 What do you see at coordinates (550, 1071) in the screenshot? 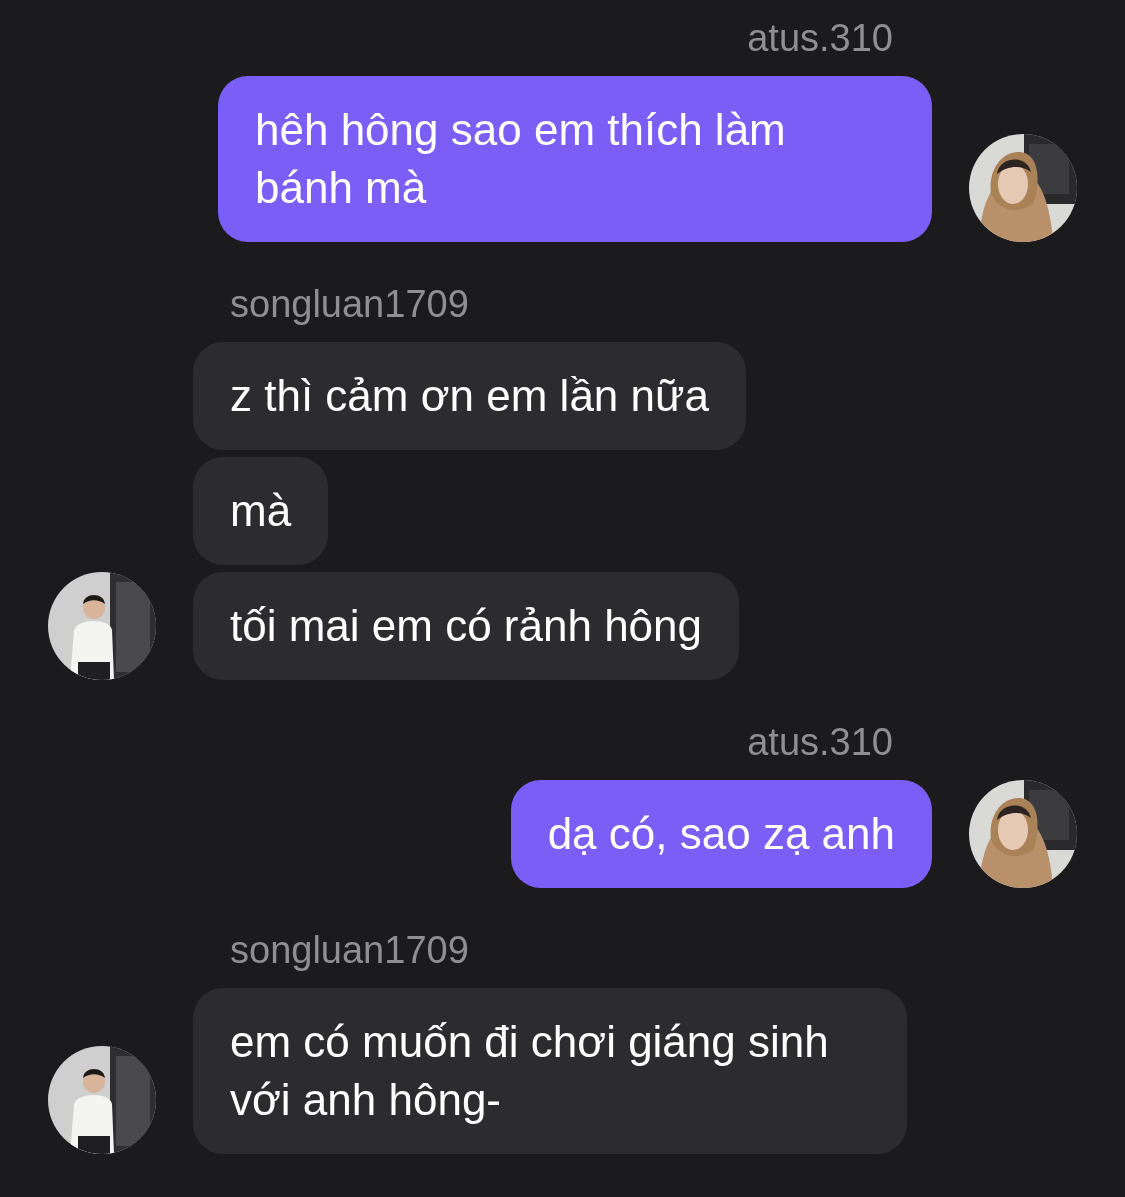
I see `message-bubble: em có muốn đi chơi giáng sinh với anh hông-` at bounding box center [550, 1071].